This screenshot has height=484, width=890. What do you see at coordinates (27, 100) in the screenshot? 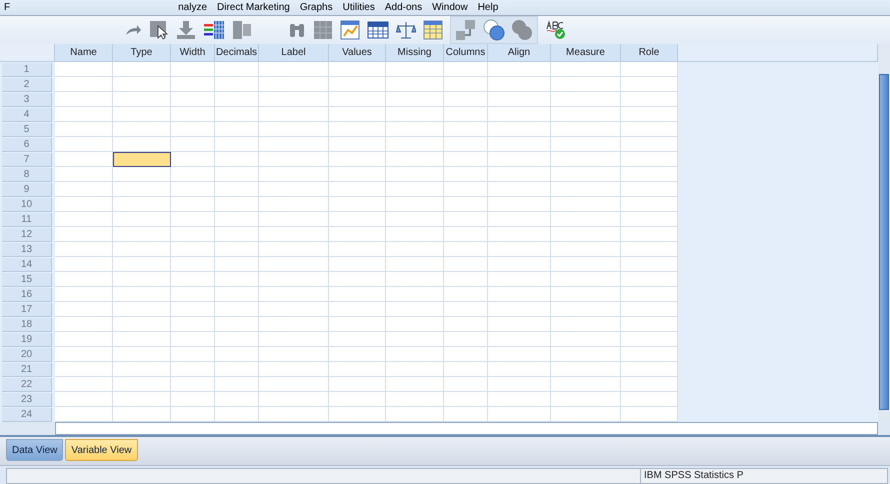
I see `row-number: 3` at bounding box center [27, 100].